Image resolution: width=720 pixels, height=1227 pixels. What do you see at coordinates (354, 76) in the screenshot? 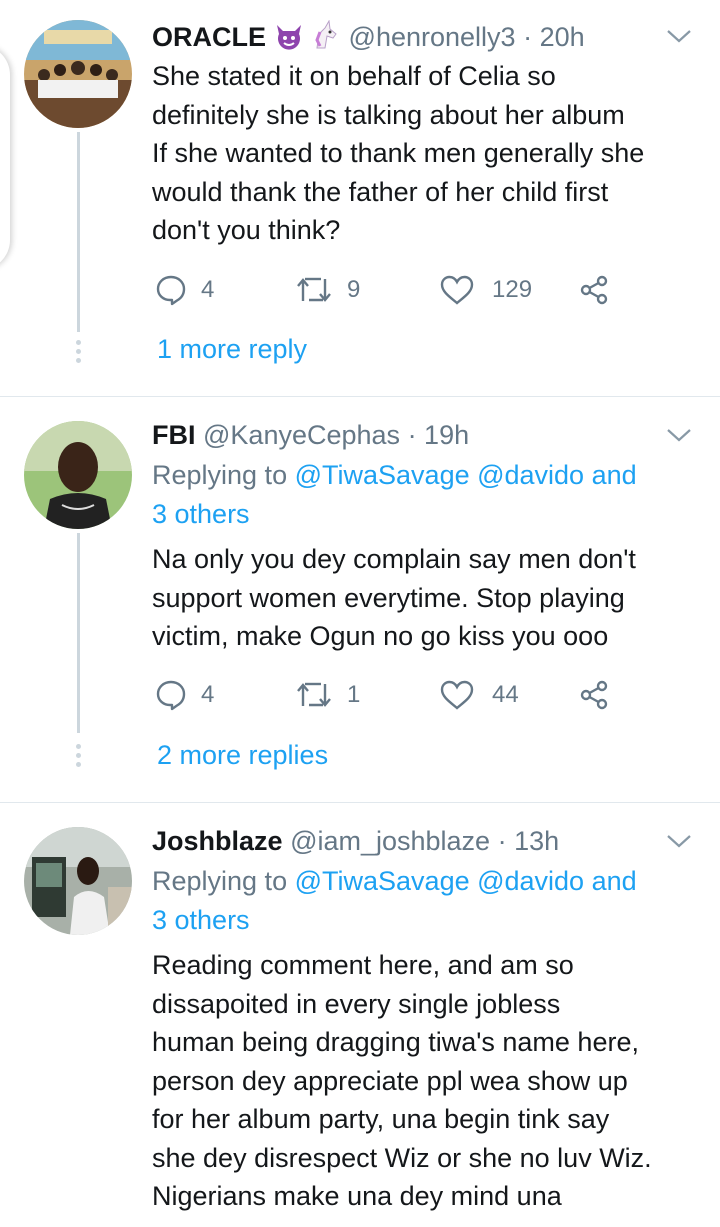
I see `text-line: She stated it on behalf of Celia so` at bounding box center [354, 76].